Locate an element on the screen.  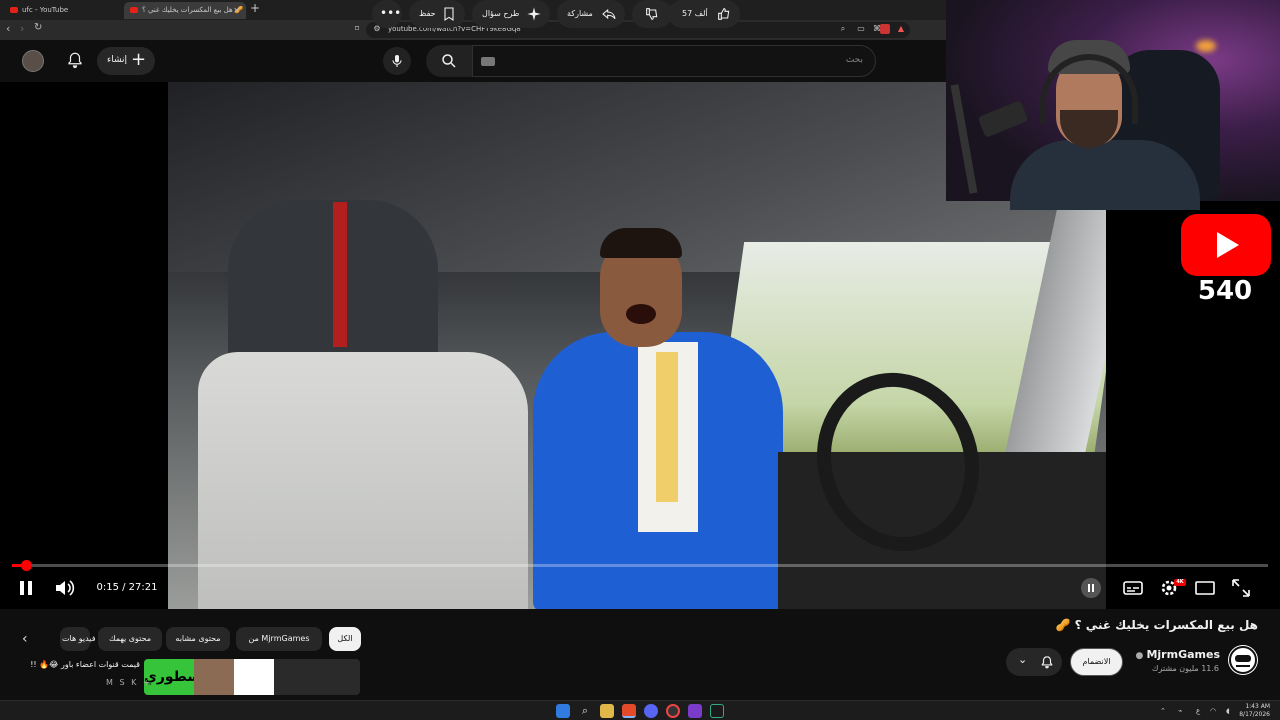
verified-badge-icon: ● is located at coordinates (1141, 656).